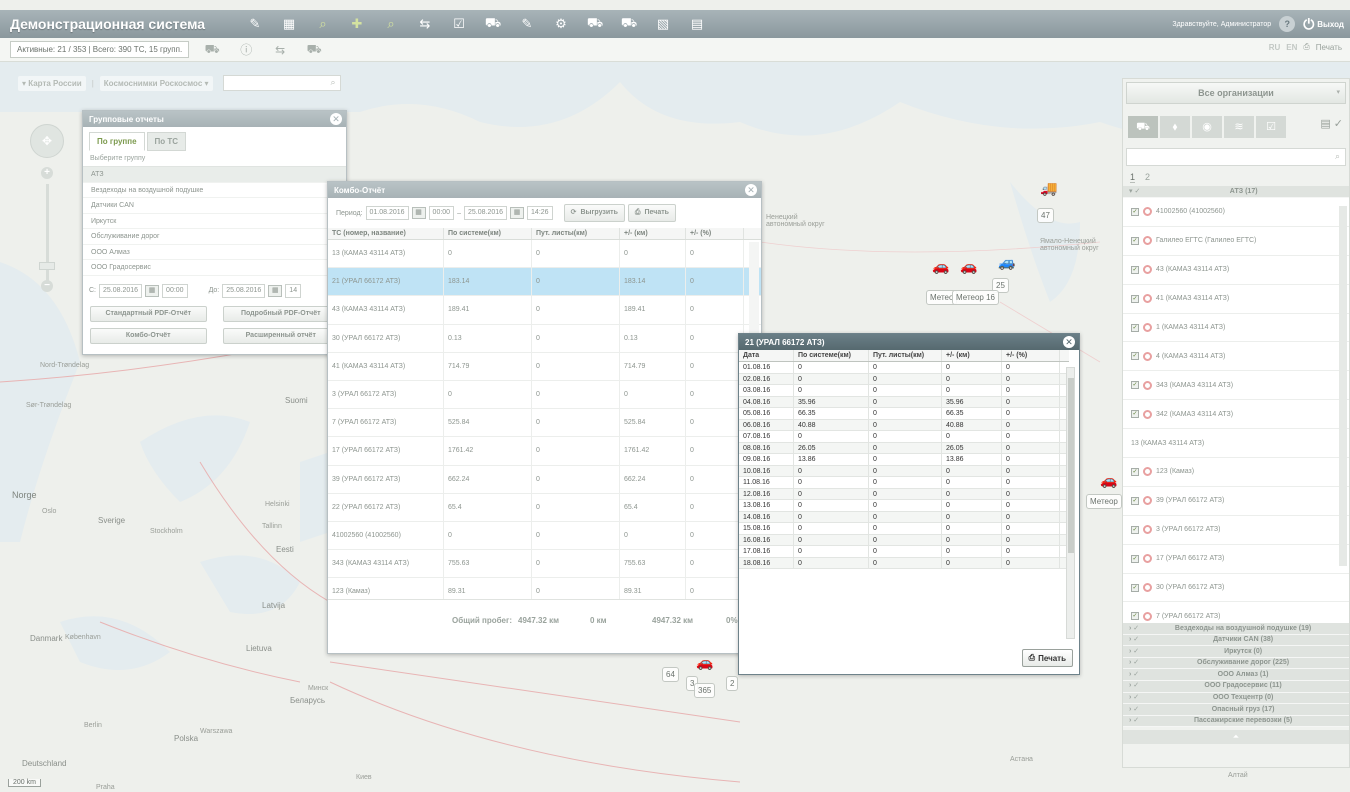 The width and height of the screenshot is (1350, 792). Describe the element at coordinates (175, 290) in the screenshot. I see `from-time-input: 00:00` at that location.